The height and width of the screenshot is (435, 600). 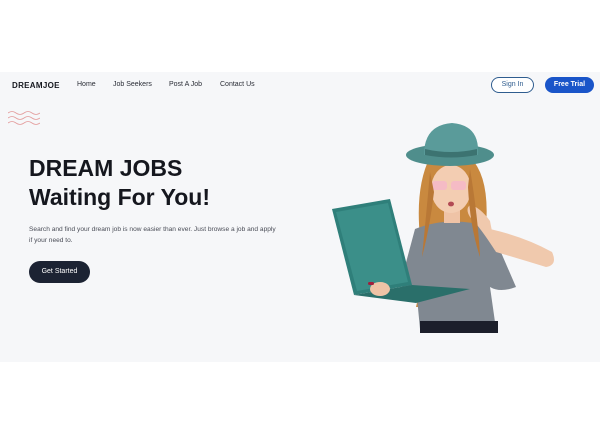 What do you see at coordinates (24, 118) in the screenshot?
I see `wave-lines-icon` at bounding box center [24, 118].